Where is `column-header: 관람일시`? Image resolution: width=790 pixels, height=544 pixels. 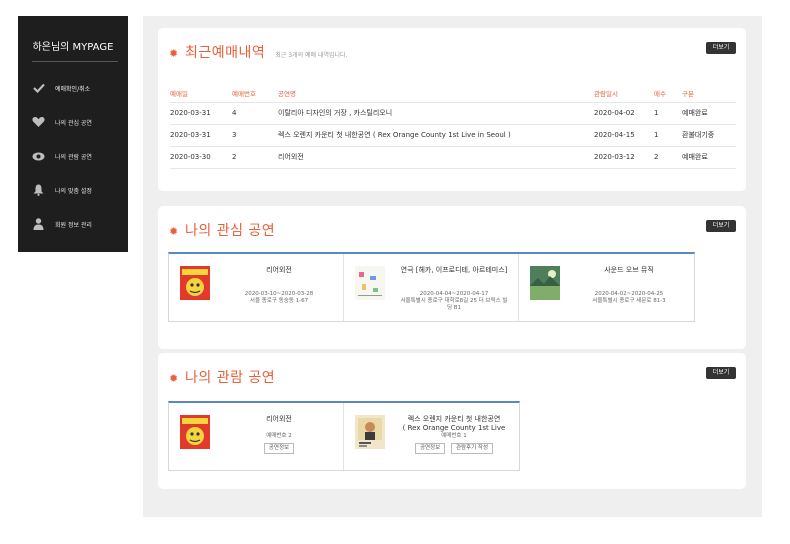
column-header: 관람일시 is located at coordinates (624, 93).